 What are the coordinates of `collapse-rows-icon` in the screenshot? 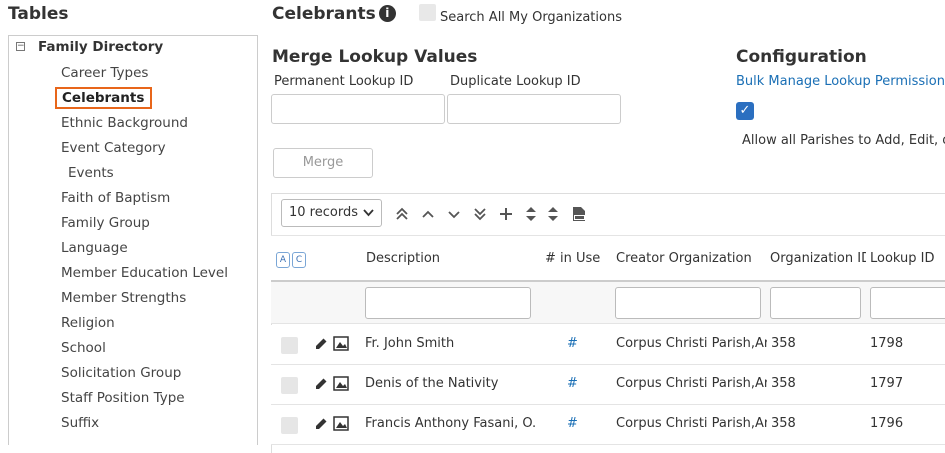 It's located at (553, 214).